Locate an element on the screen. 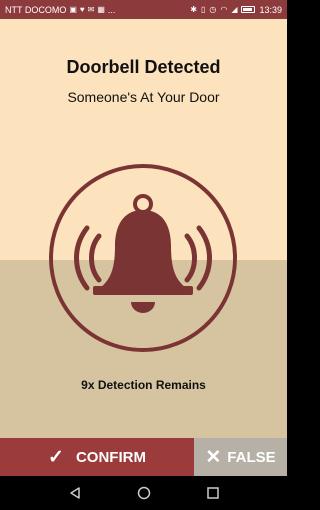  system-nav-bar is located at coordinates (143, 493).